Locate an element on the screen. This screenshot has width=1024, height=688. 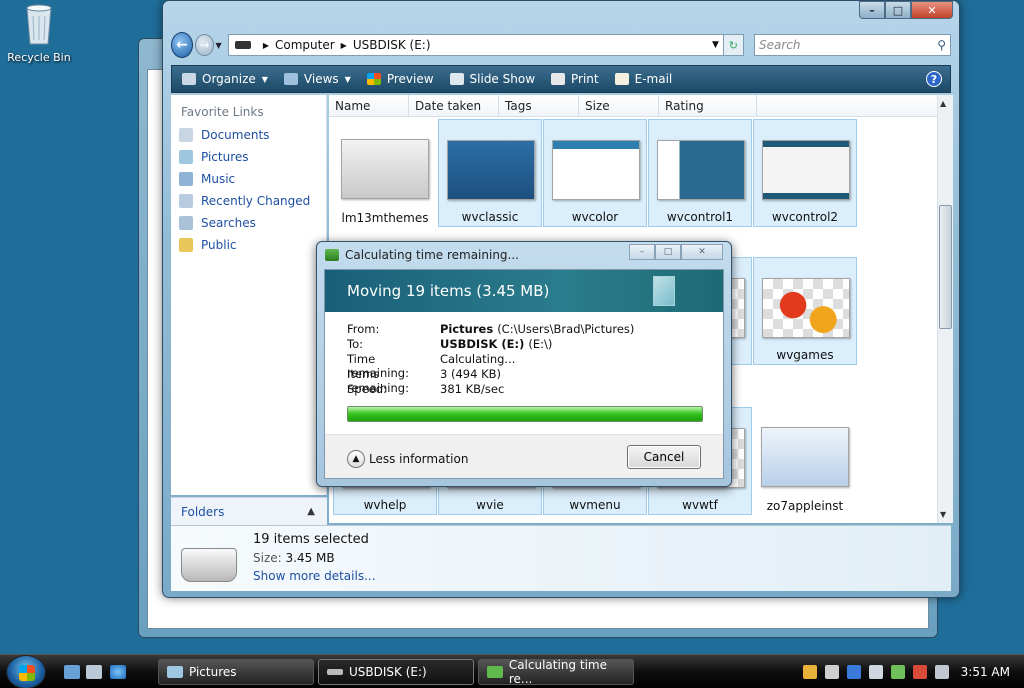
file-thumbnail: wvcontrol2 is located at coordinates (805, 173).